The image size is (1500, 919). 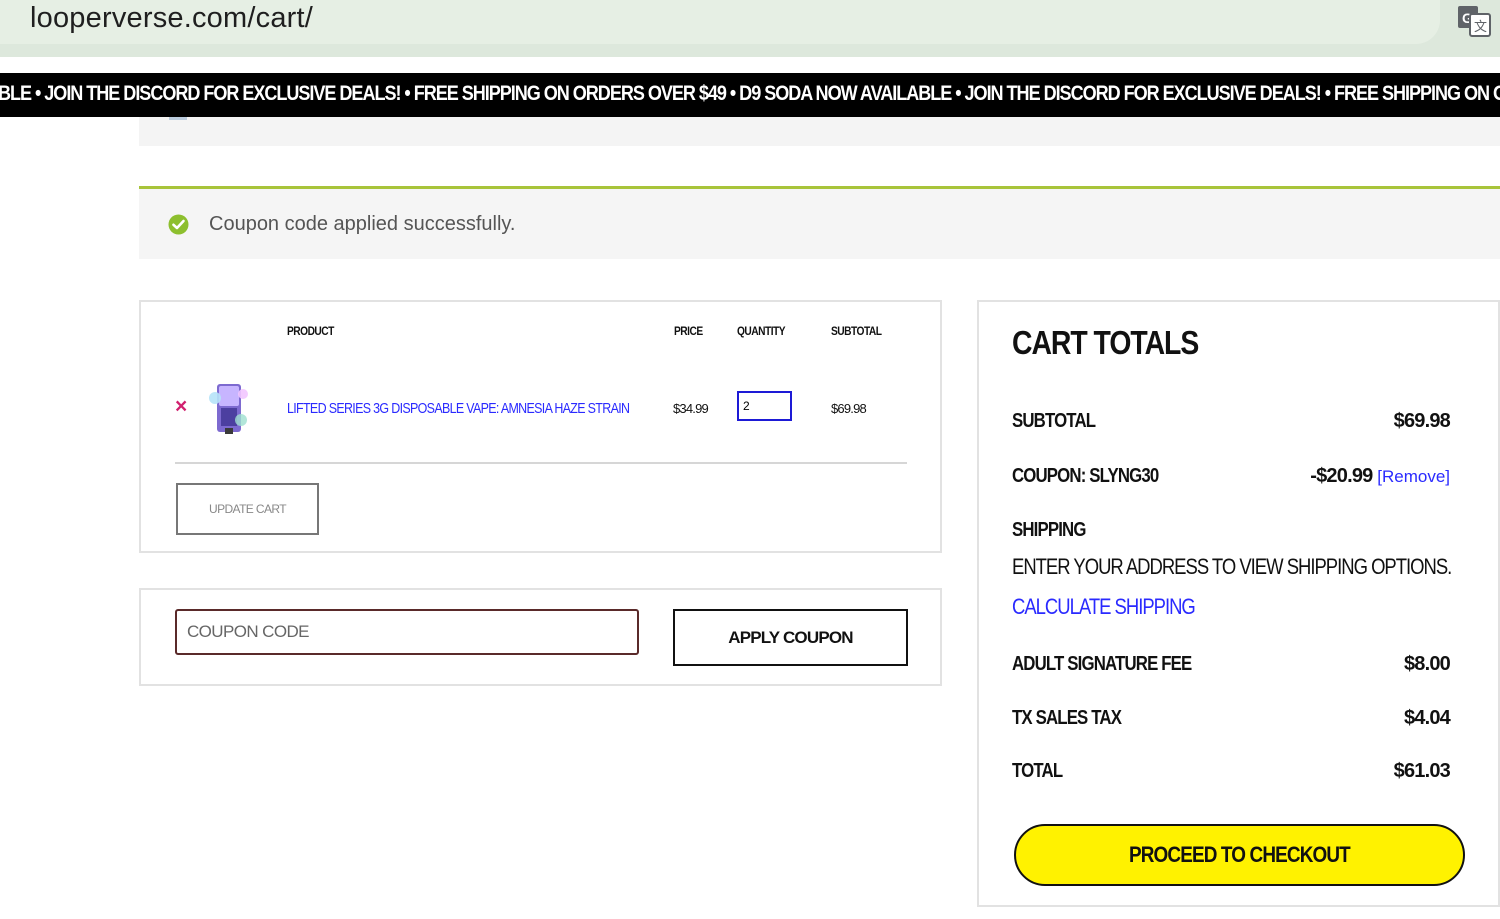 I want to click on coupon-form: Apply coupon, so click(x=540, y=637).